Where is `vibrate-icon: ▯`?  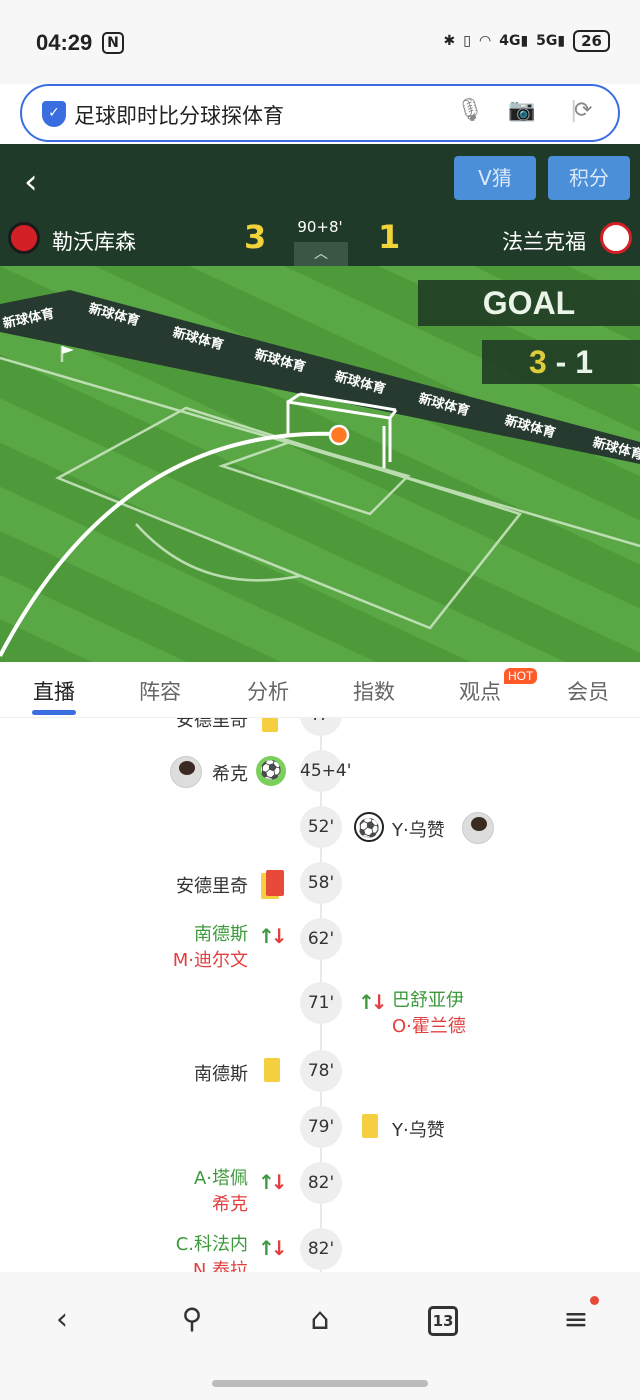
vibrate-icon: ▯ is located at coordinates (467, 41).